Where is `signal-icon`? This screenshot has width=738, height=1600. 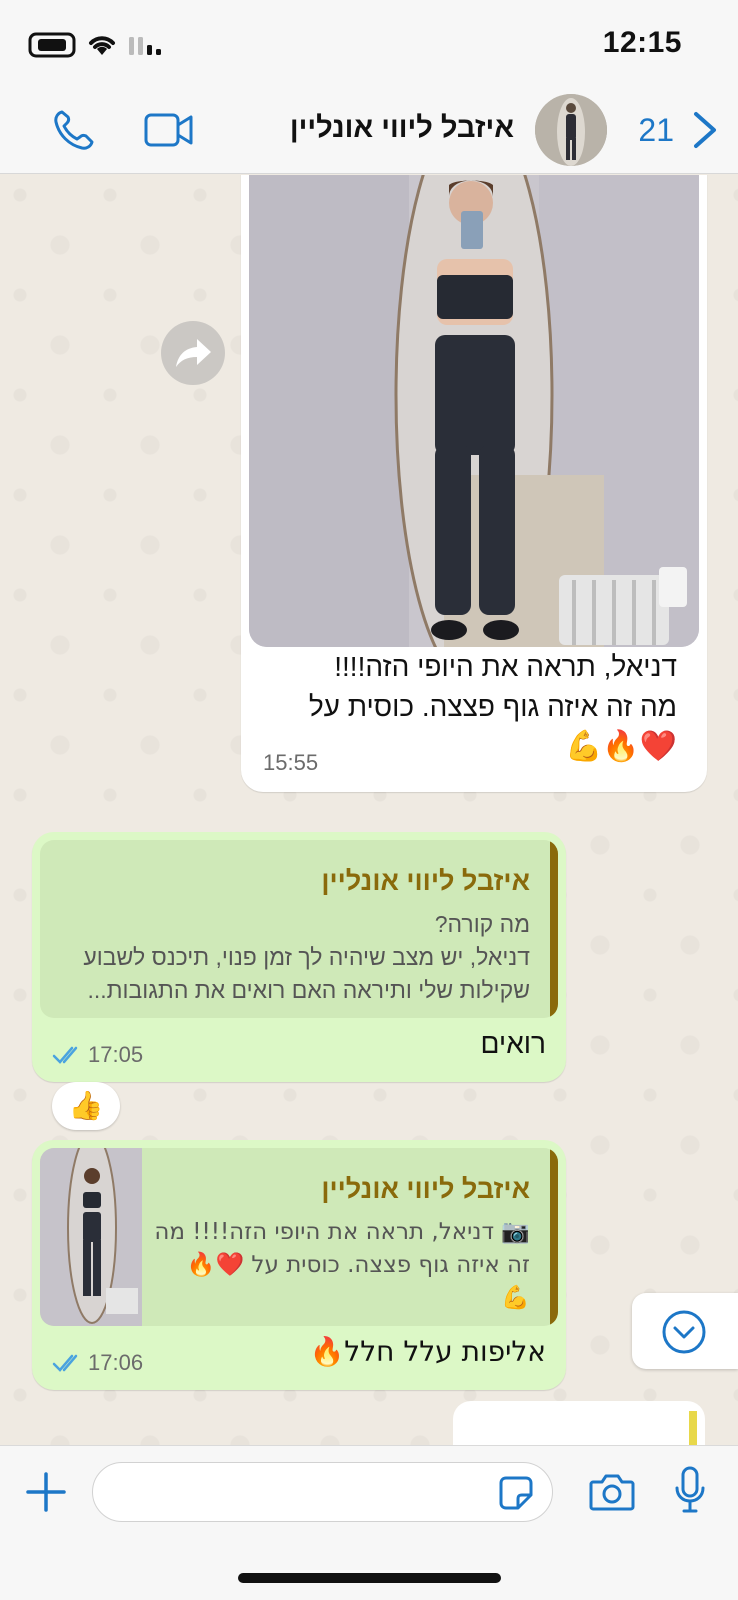 signal-icon is located at coordinates (145, 46).